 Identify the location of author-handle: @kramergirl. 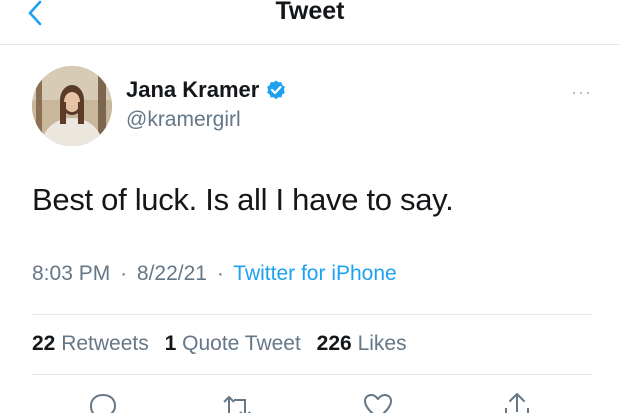
(183, 120).